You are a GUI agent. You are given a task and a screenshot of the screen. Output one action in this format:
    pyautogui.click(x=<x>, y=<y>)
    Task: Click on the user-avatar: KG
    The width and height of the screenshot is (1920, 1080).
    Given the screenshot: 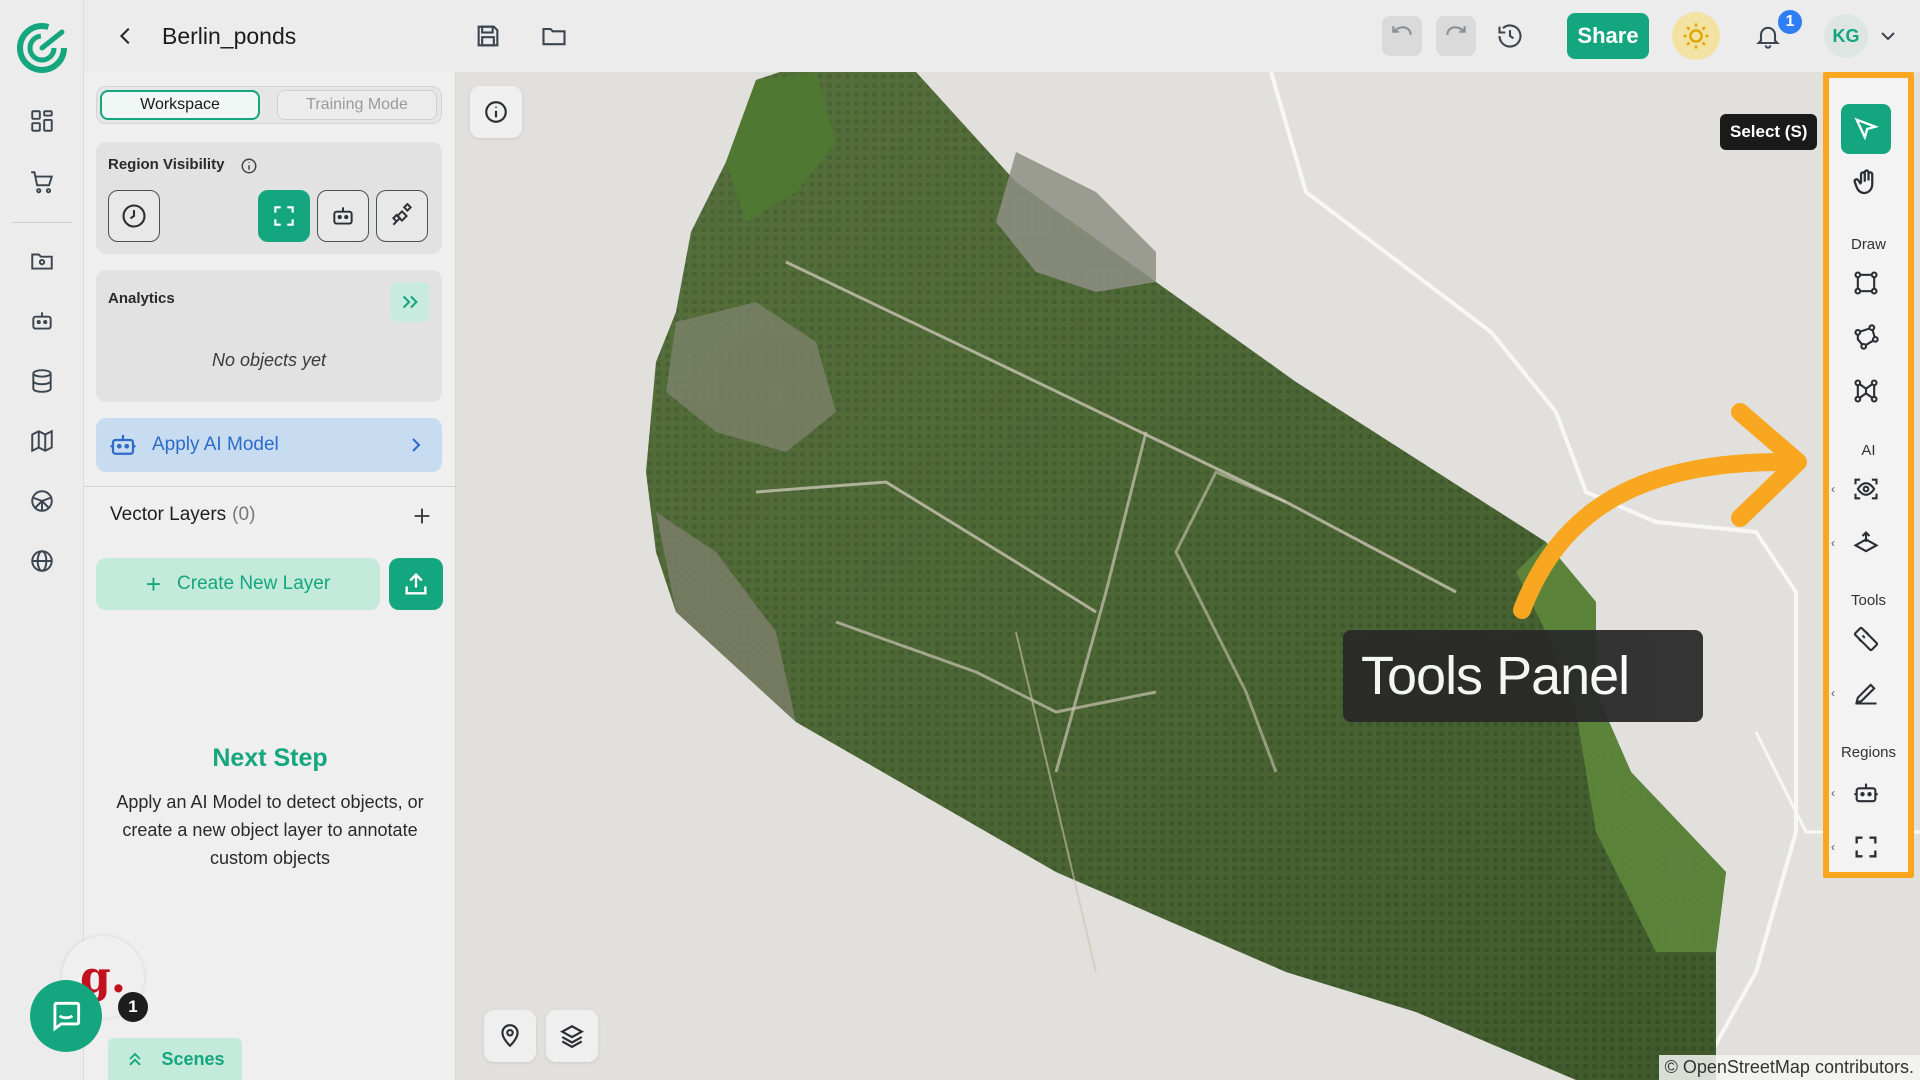 What is the action you would take?
    pyautogui.click(x=1846, y=36)
    